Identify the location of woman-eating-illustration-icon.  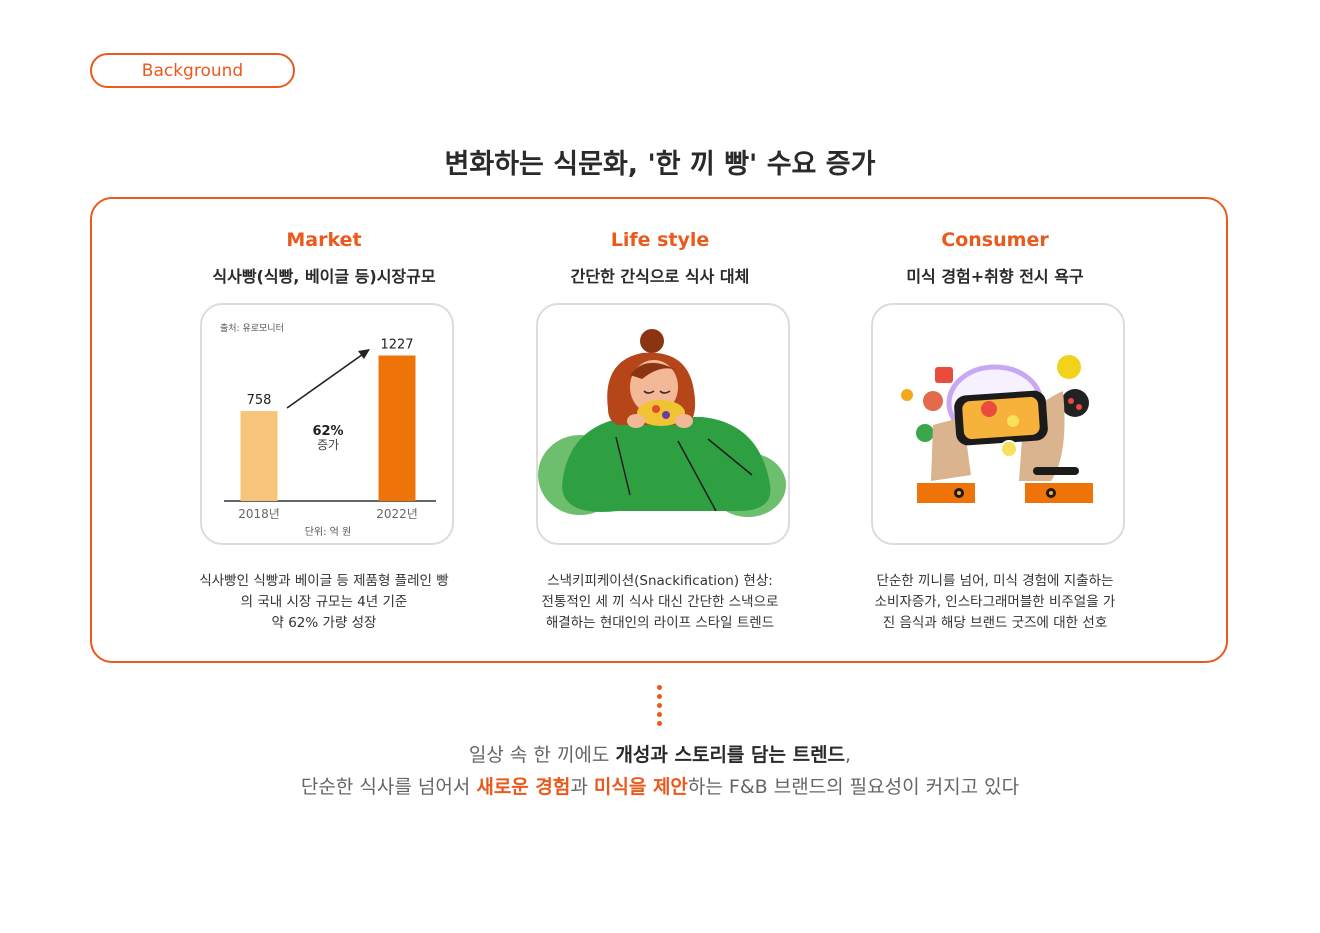
(662, 423).